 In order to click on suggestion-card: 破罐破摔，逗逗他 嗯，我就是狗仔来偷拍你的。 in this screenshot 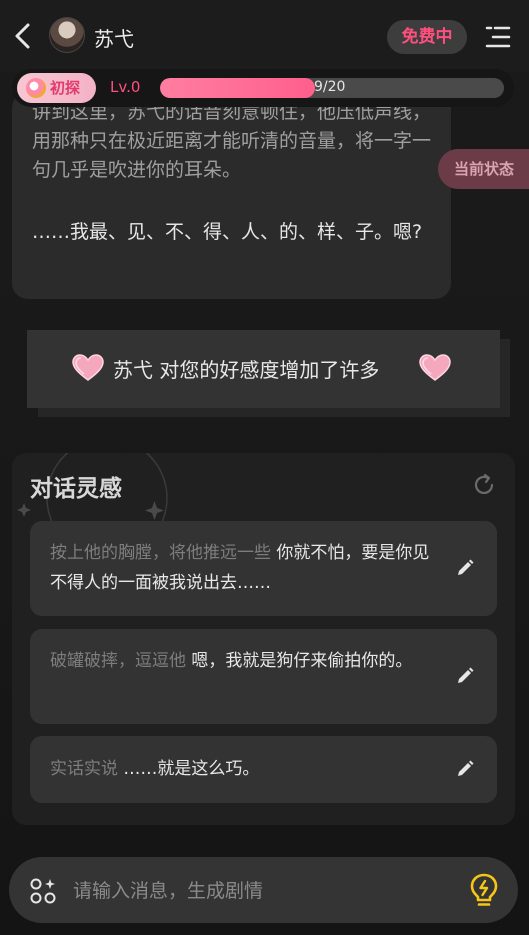, I will do `click(263, 676)`.